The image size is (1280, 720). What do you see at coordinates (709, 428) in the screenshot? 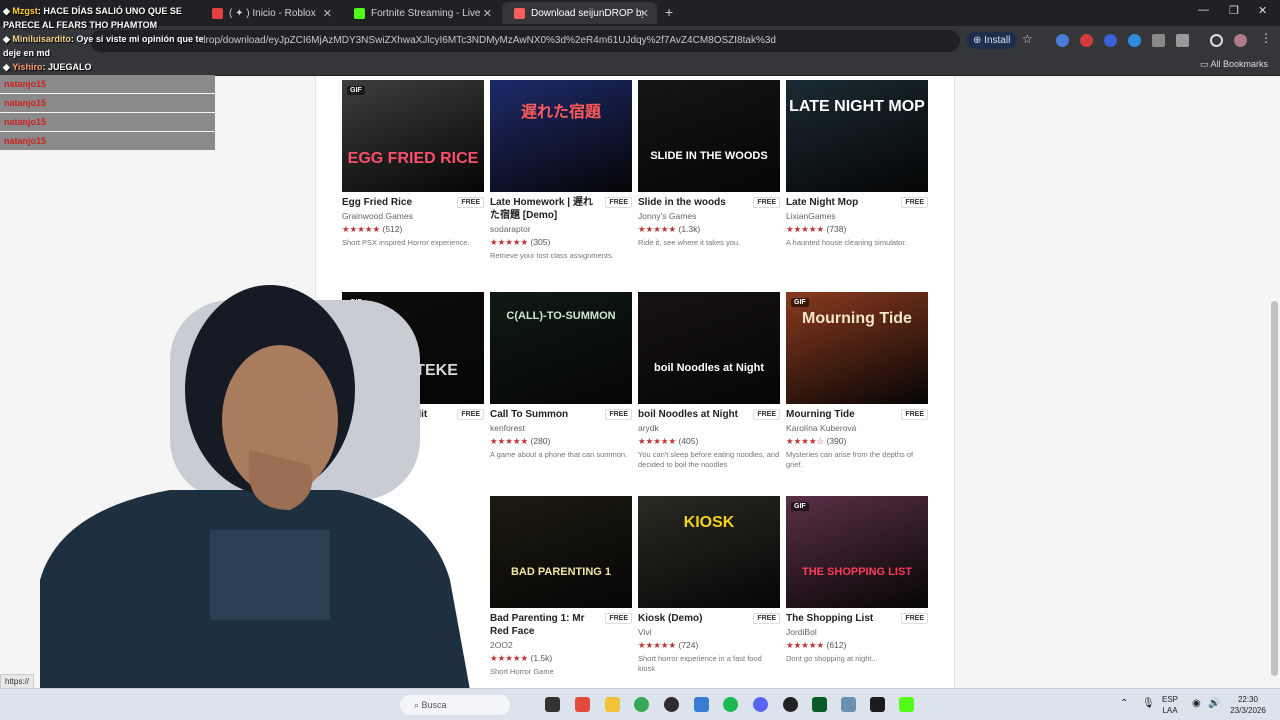
I see `game-author: arydk` at bounding box center [709, 428].